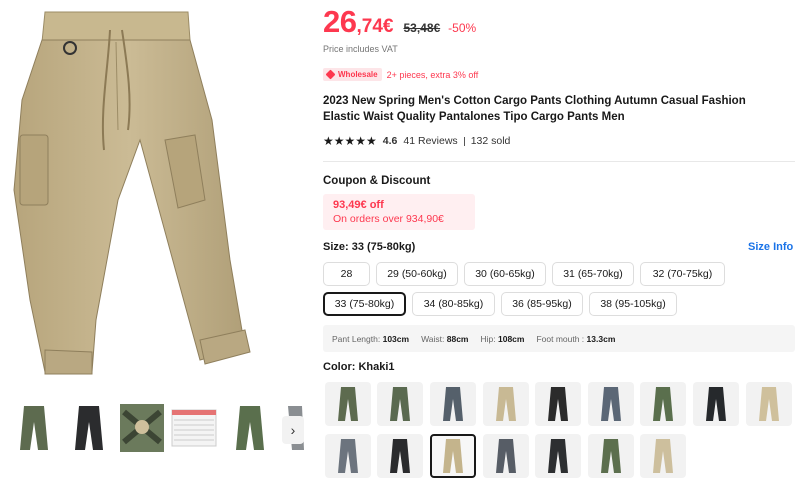 The image size is (800, 484). Describe the element at coordinates (445, 338) in the screenshot. I see `measure-waist: Waist: 88cm` at that location.